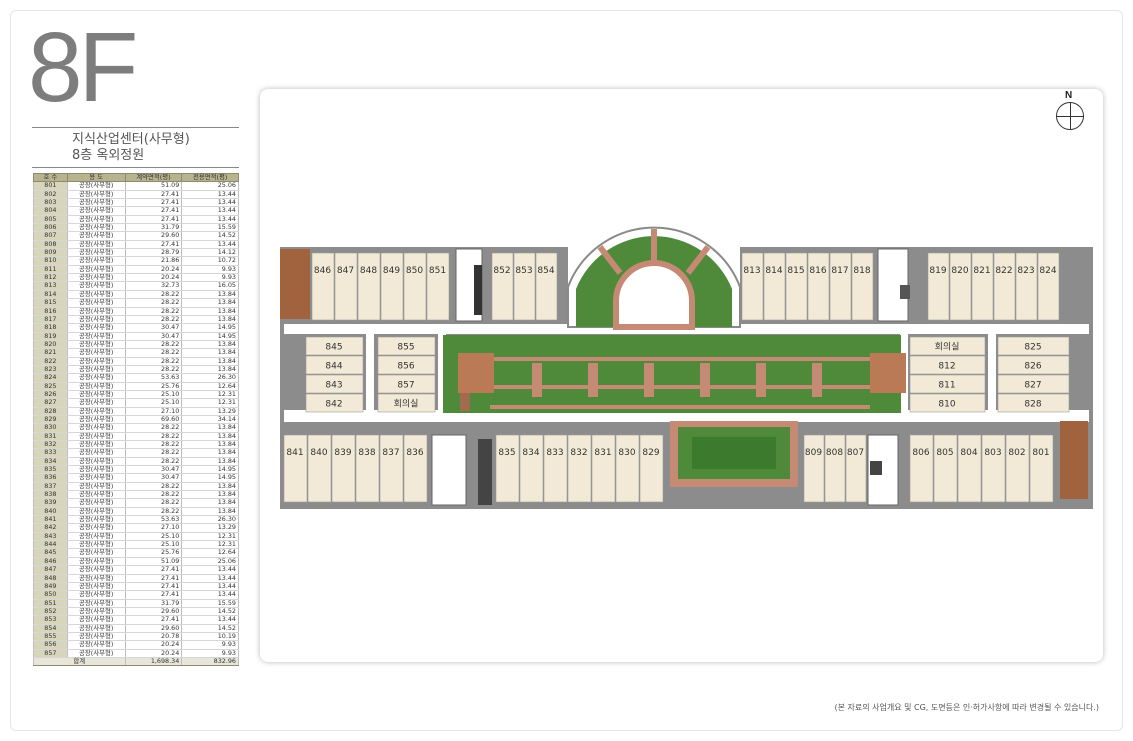 Image resolution: width=1133 pixels, height=741 pixels. I want to click on unit-no-cell: 815, so click(50, 303).